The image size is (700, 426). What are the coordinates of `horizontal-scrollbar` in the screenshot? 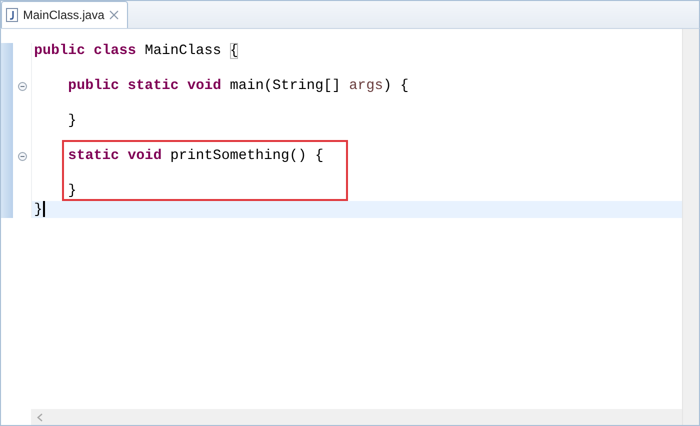 It's located at (356, 417).